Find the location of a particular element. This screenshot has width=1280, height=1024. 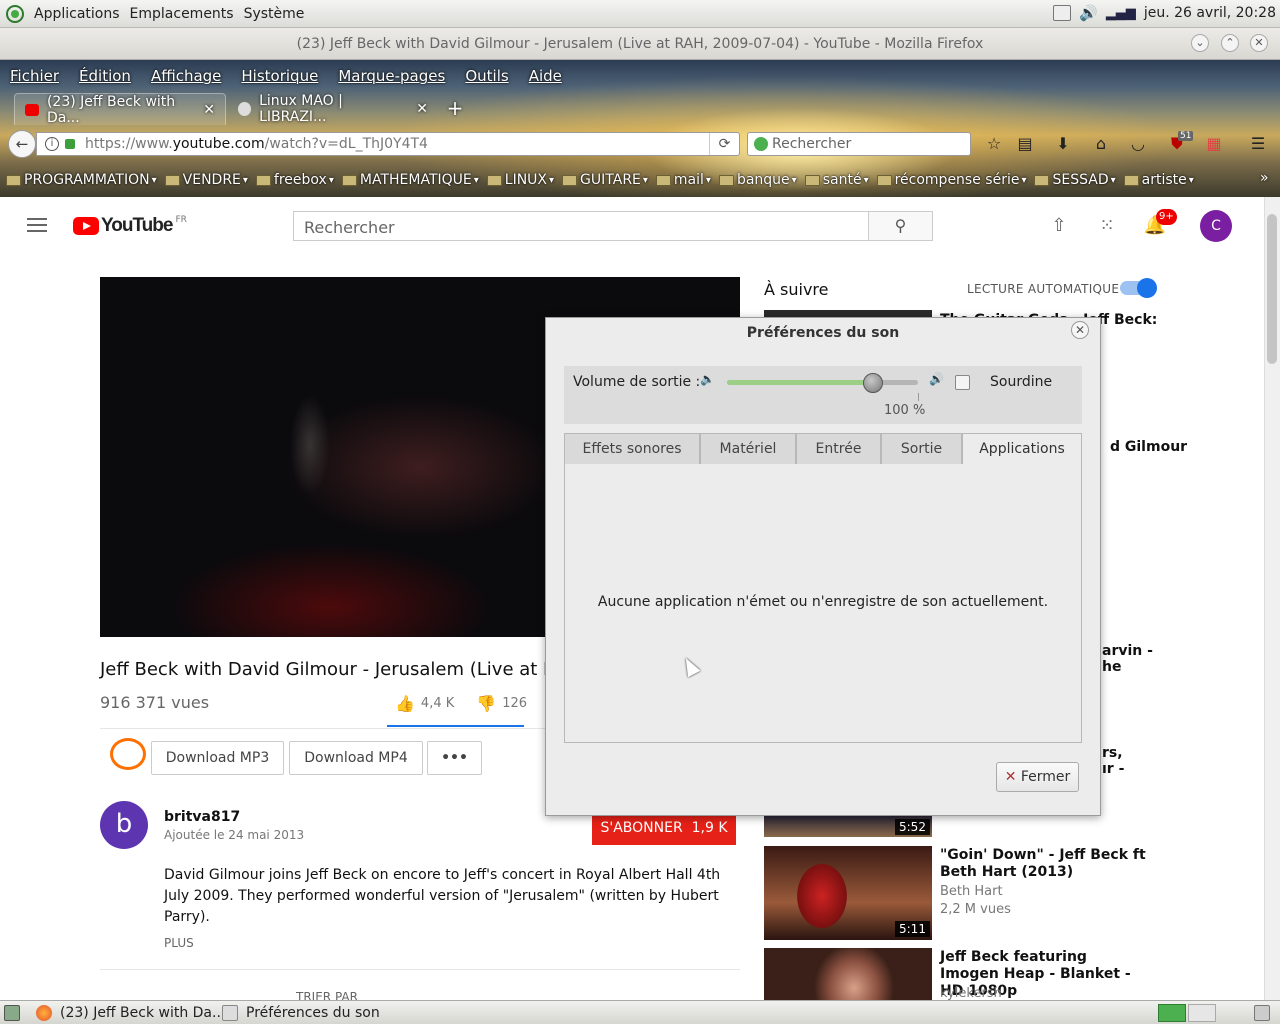

minimize-icon: ⌄ is located at coordinates (1200, 43).